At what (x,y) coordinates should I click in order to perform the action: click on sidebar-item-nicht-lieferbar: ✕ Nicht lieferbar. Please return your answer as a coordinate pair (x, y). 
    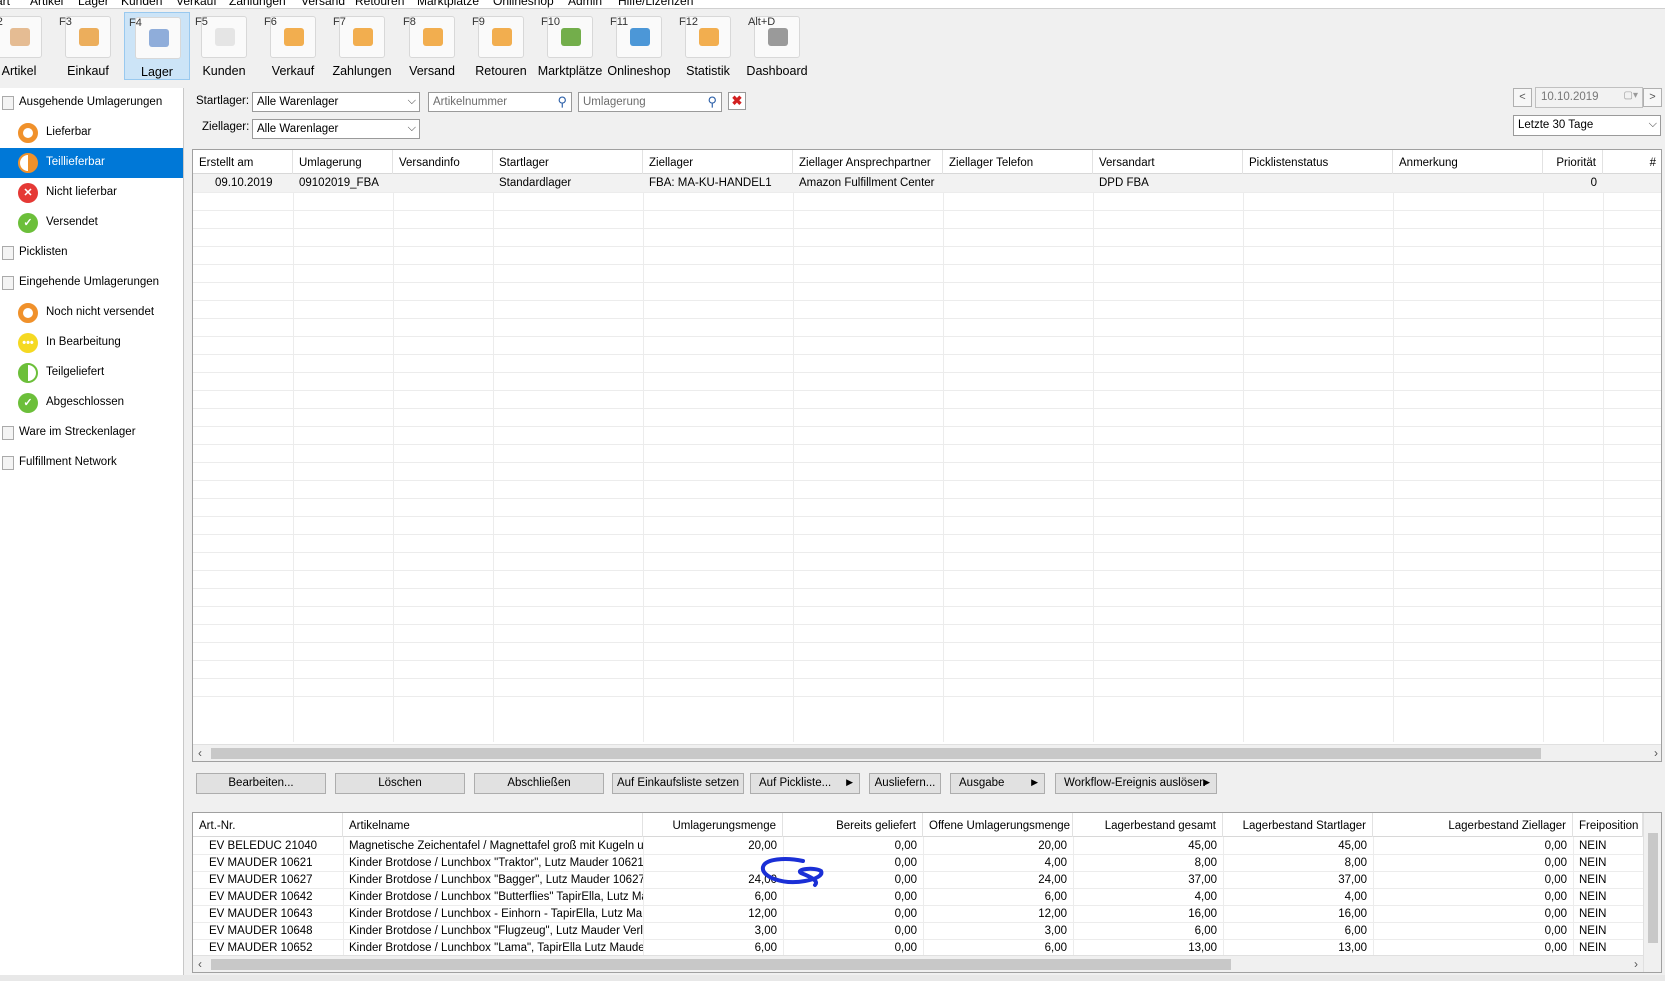
    Looking at the image, I should click on (91, 193).